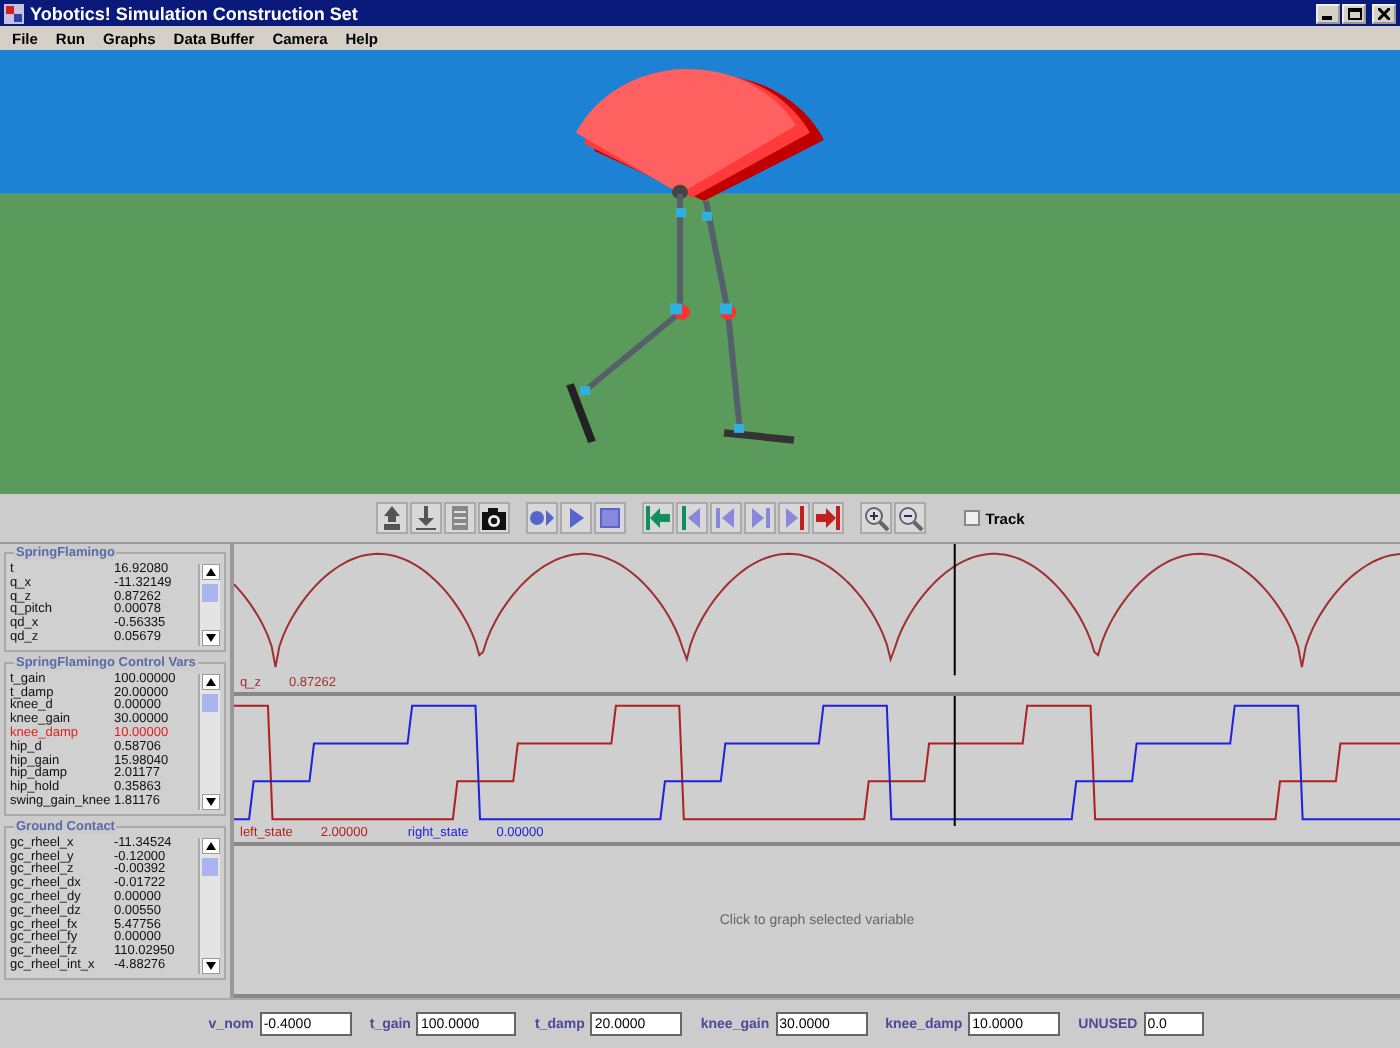 Image resolution: width=1400 pixels, height=1048 pixels. I want to click on maximize-button, so click(1354, 13).